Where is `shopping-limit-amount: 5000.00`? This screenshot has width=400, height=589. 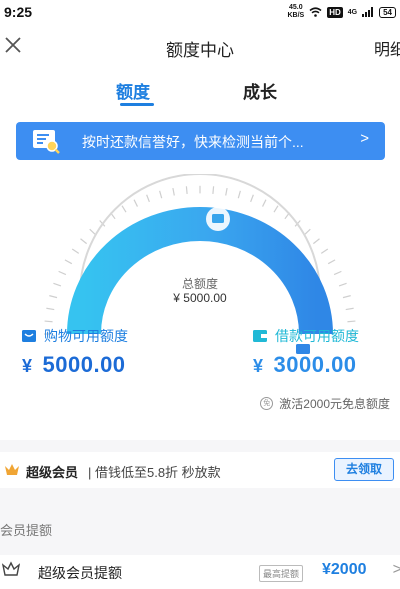
shopping-limit-amount: 5000.00 is located at coordinates (84, 364).